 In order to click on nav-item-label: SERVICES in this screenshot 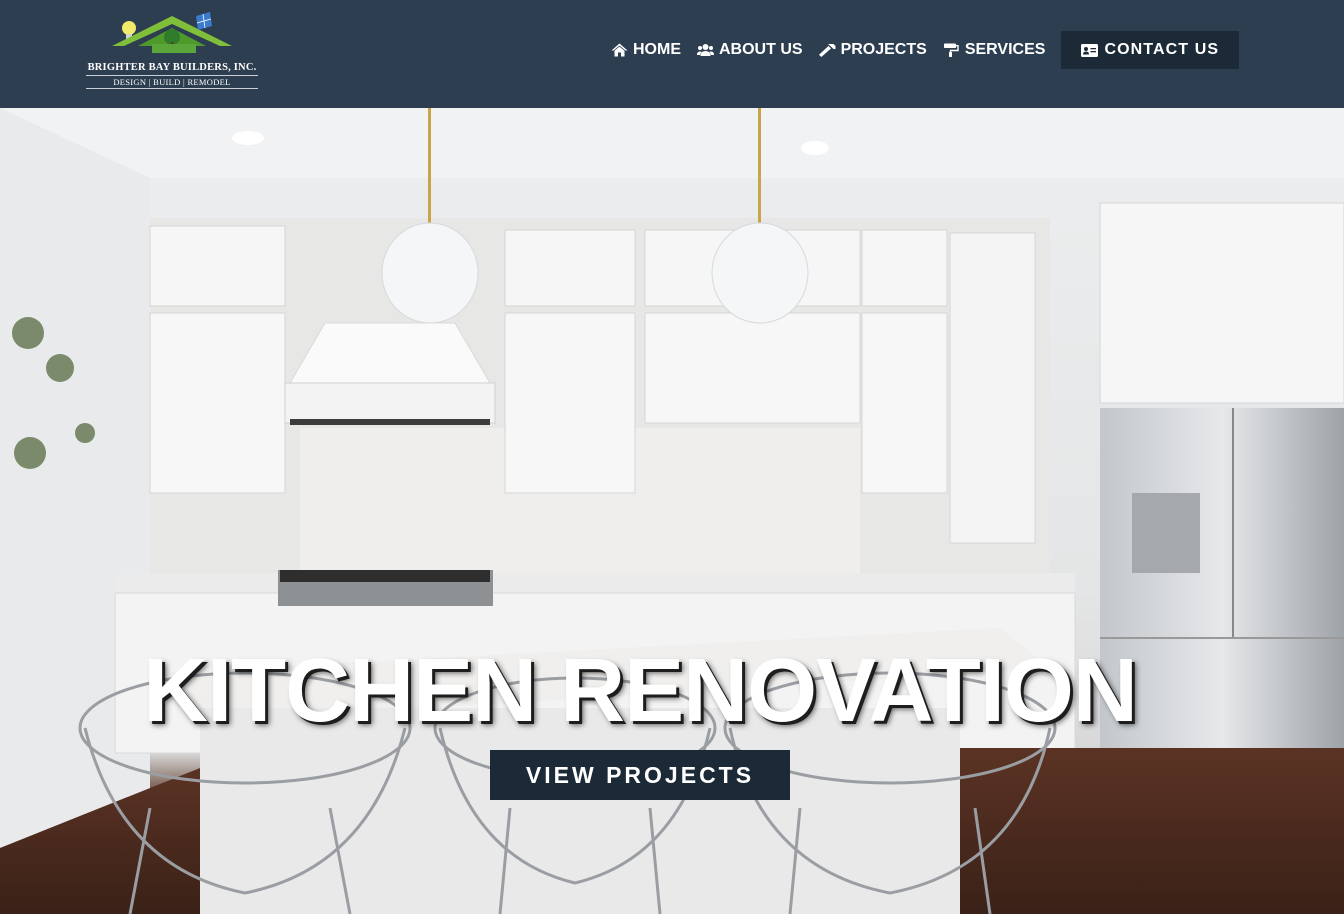, I will do `click(1005, 49)`.